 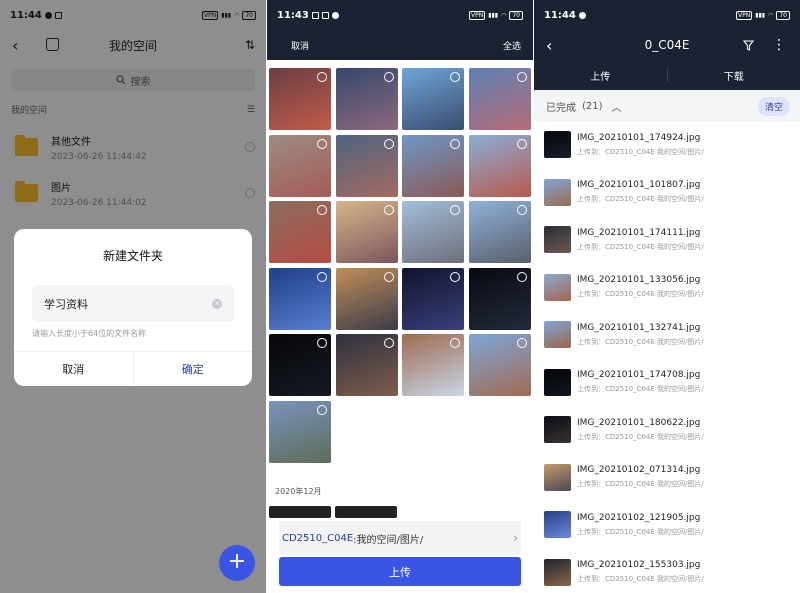 What do you see at coordinates (779, 45) in the screenshot?
I see `more-icon: ⋮` at bounding box center [779, 45].